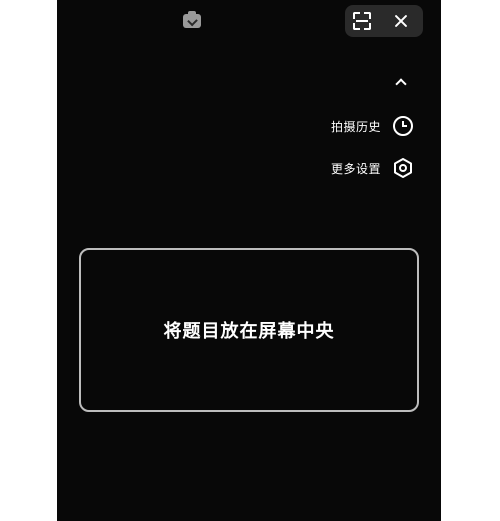  Describe the element at coordinates (355, 126) in the screenshot. I see `history-label: 拍摄历史` at that location.